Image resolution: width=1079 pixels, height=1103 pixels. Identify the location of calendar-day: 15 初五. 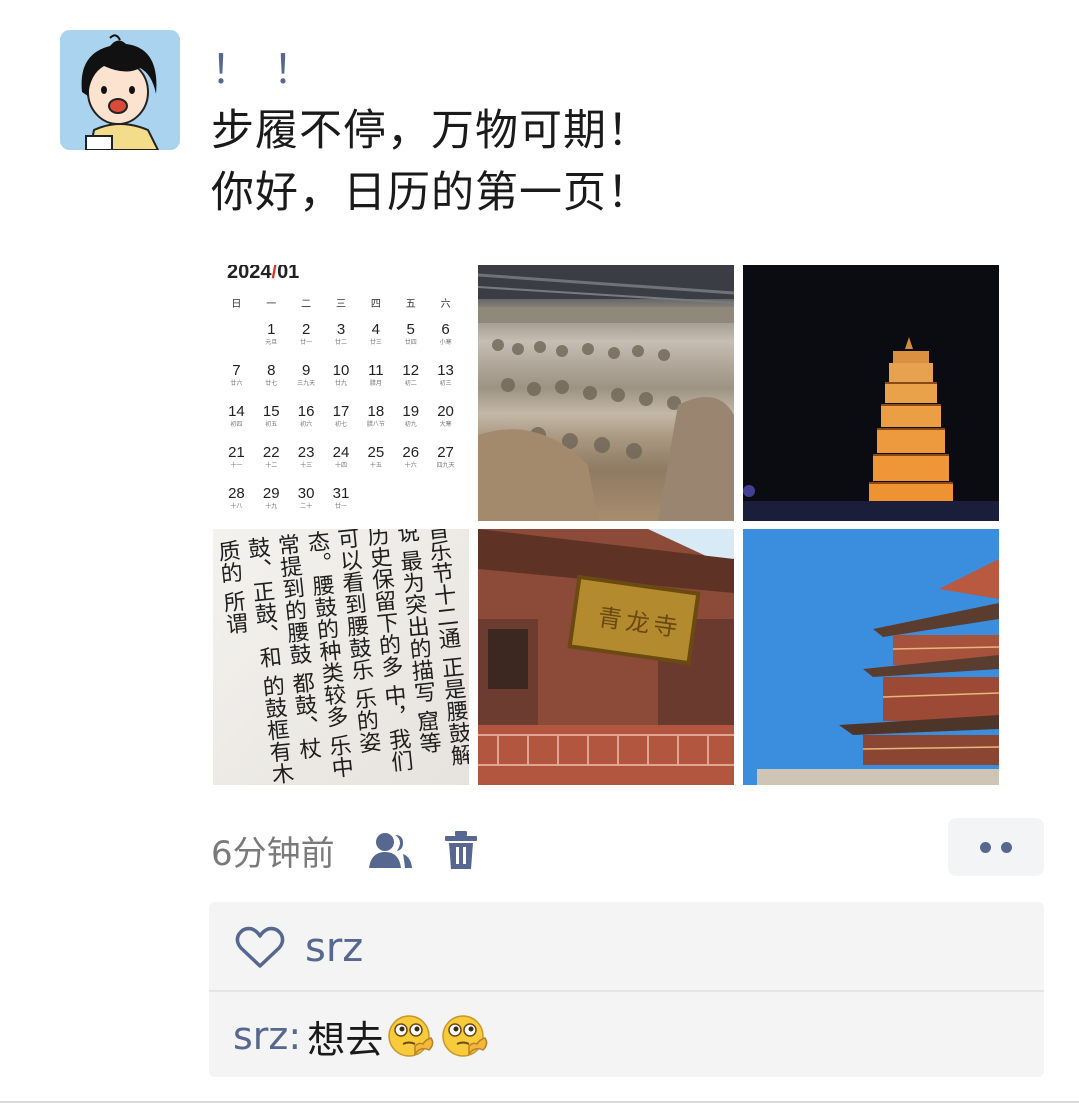
(271, 423).